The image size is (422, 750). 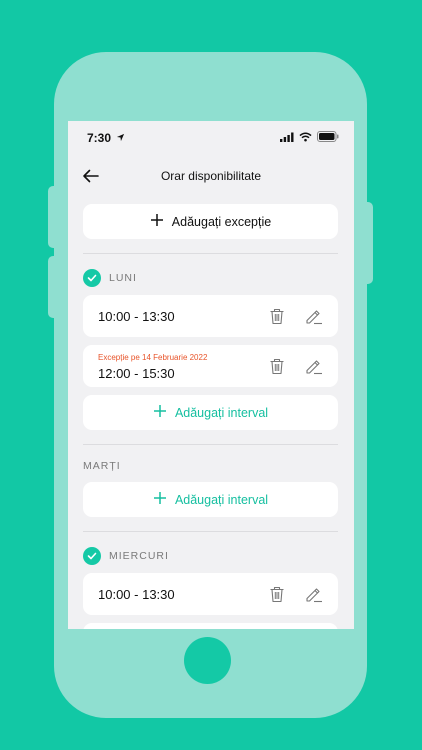 What do you see at coordinates (207, 660) in the screenshot?
I see `home-button` at bounding box center [207, 660].